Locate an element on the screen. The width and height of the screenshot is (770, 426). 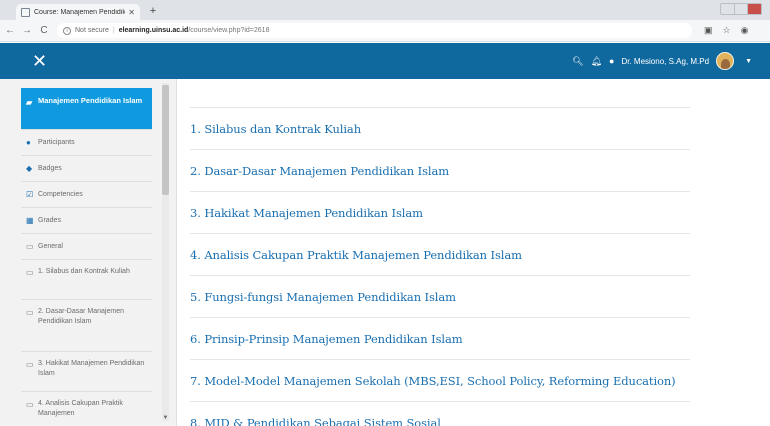
scroll-down-icon: ▼ is located at coordinates (165, 418).